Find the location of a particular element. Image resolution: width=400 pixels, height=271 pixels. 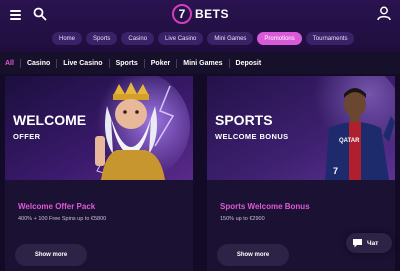

nav-mini-games: Mini Games is located at coordinates (230, 38).